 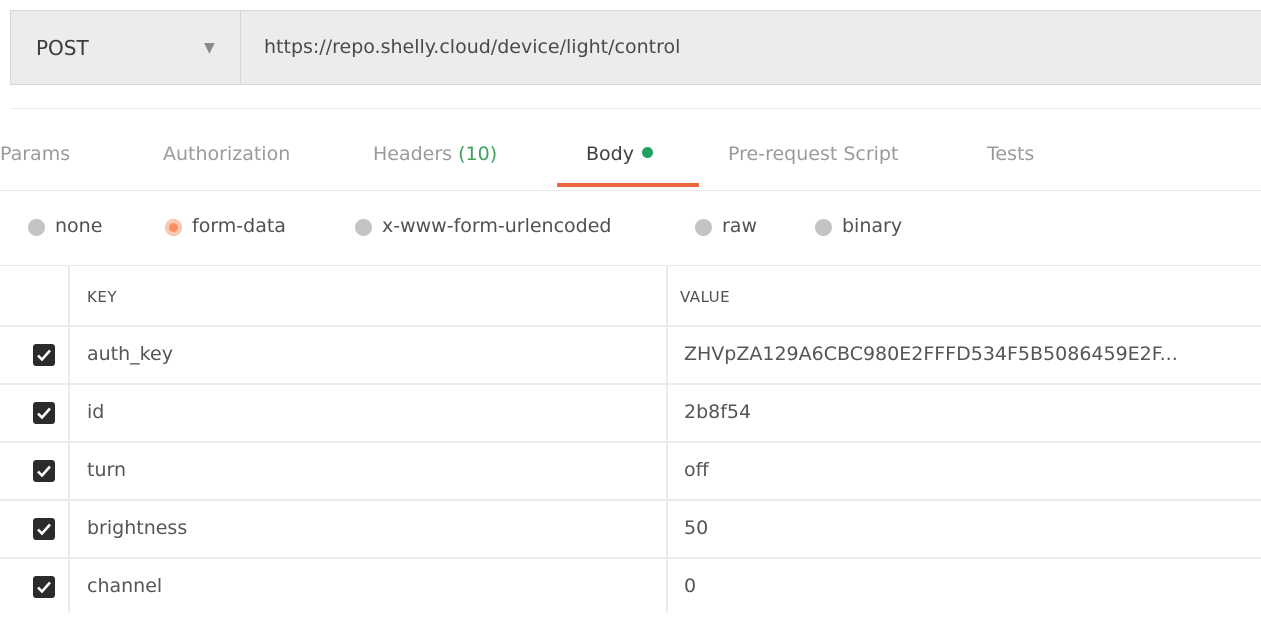 I want to click on chevron-down-icon: ▼, so click(x=209, y=48).